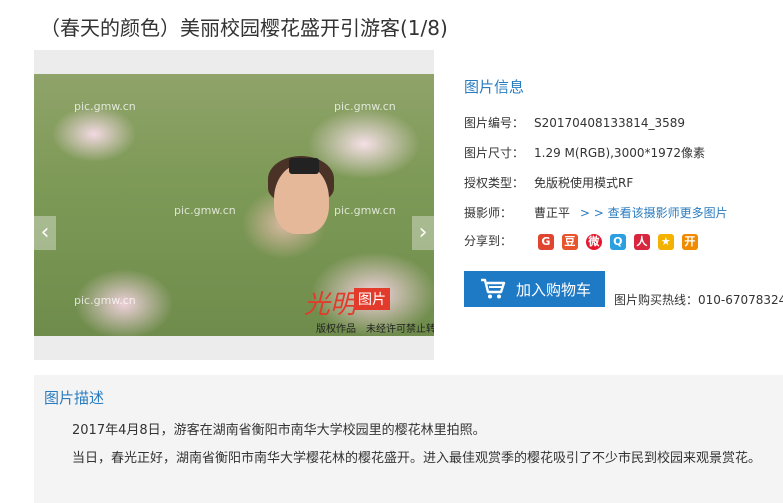 Image resolution: width=783 pixels, height=503 pixels. Describe the element at coordinates (494, 87) in the screenshot. I see `info-heading: 图片信息` at that location.